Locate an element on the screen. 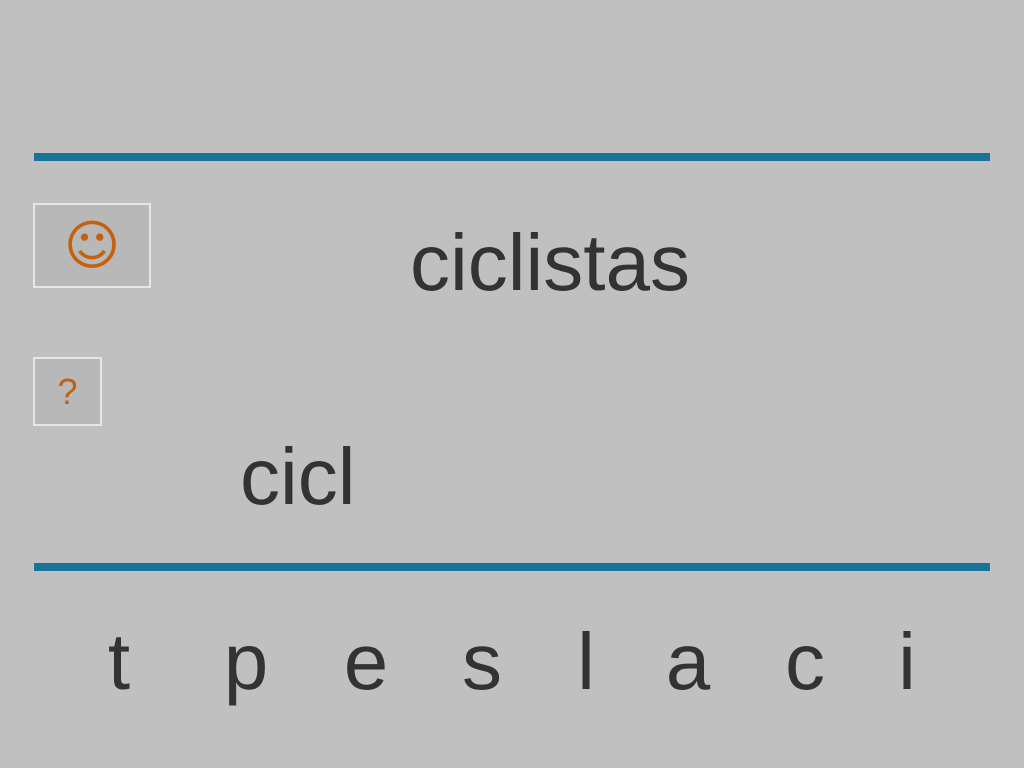 The image size is (1024, 768). letter-tile: e is located at coordinates (366, 662).